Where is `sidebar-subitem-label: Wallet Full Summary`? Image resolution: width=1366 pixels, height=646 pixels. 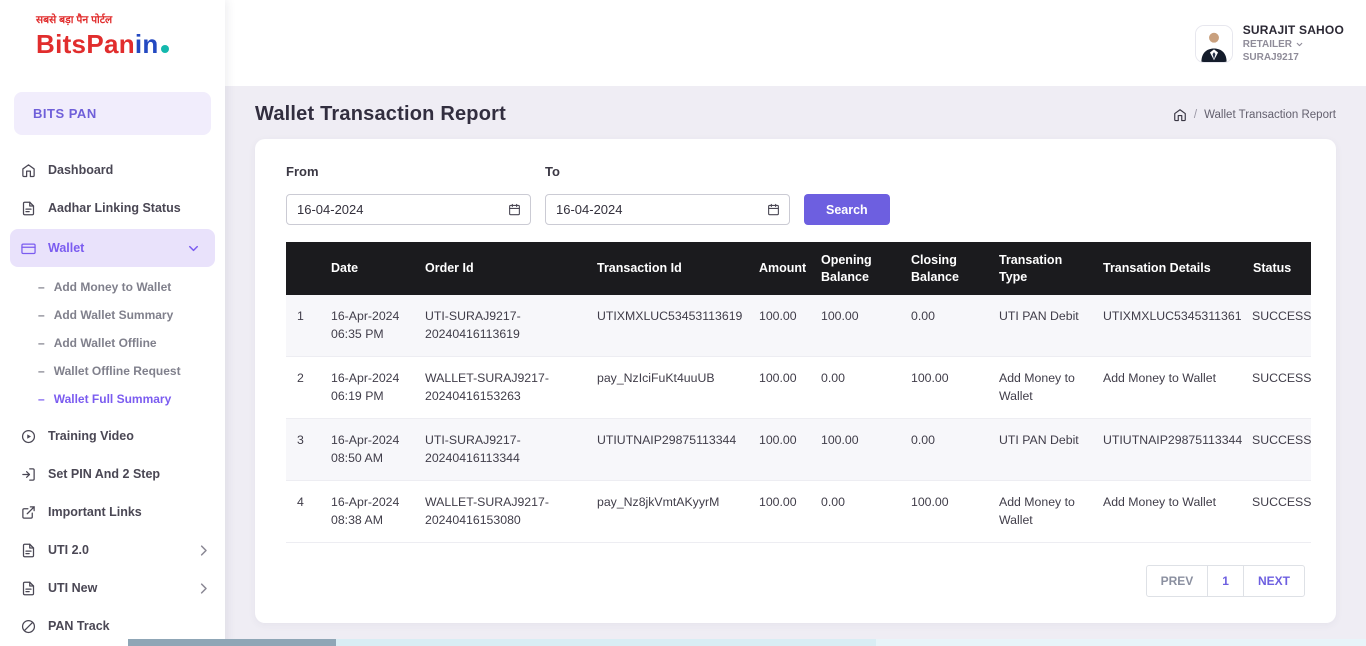
sidebar-subitem-label: Wallet Full Summary is located at coordinates (112, 399).